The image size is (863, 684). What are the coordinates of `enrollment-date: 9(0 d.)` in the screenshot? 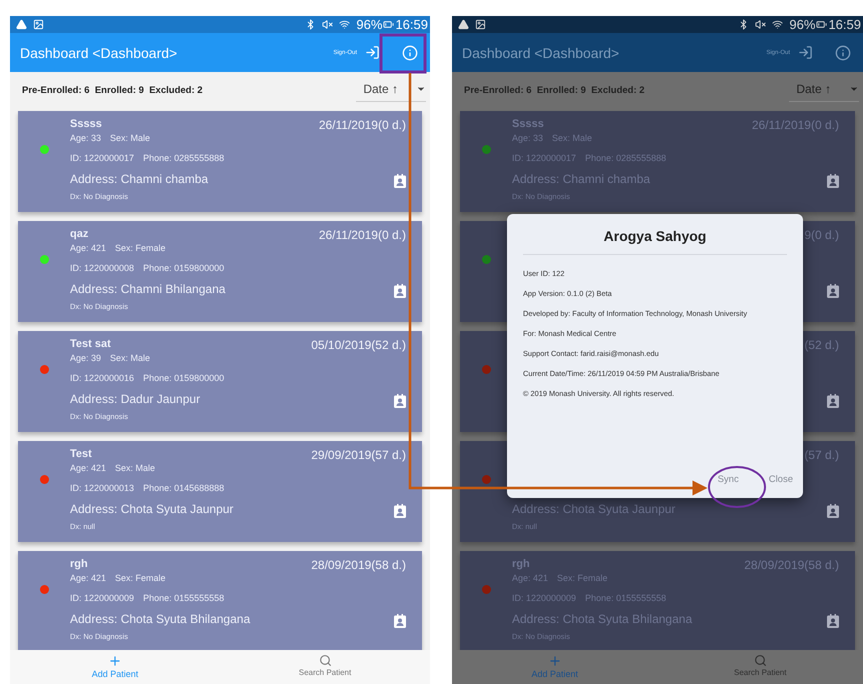 It's located at (821, 236).